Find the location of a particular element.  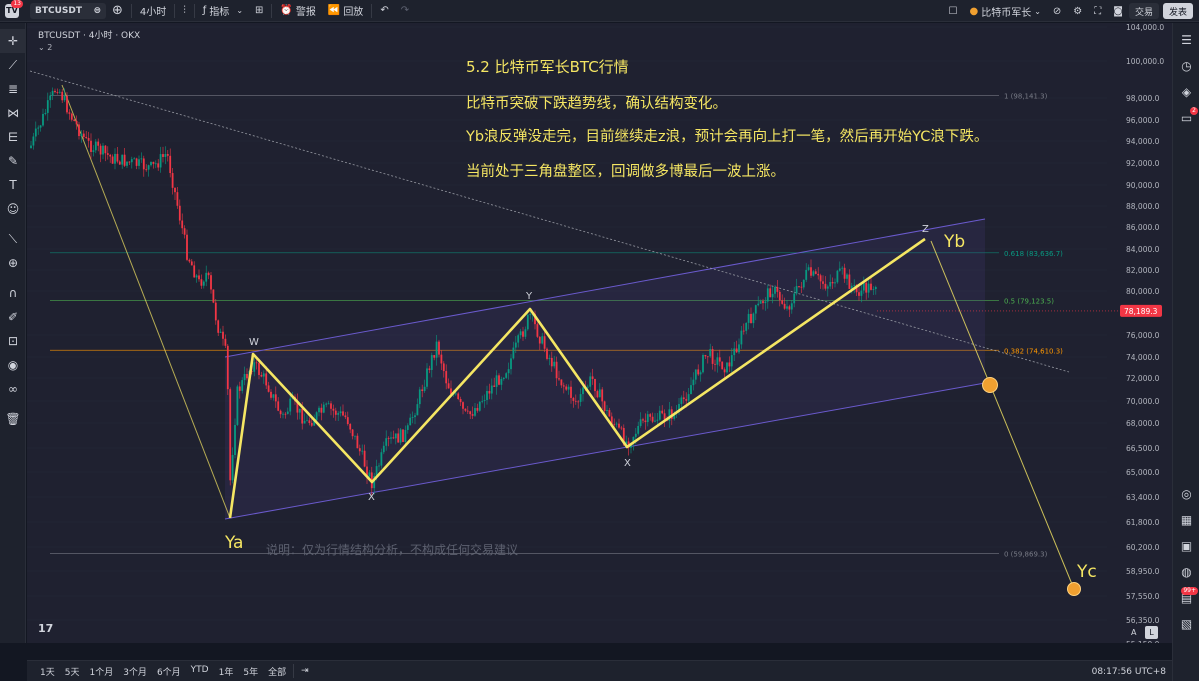

eye-icon: ◉ is located at coordinates (13, 365).